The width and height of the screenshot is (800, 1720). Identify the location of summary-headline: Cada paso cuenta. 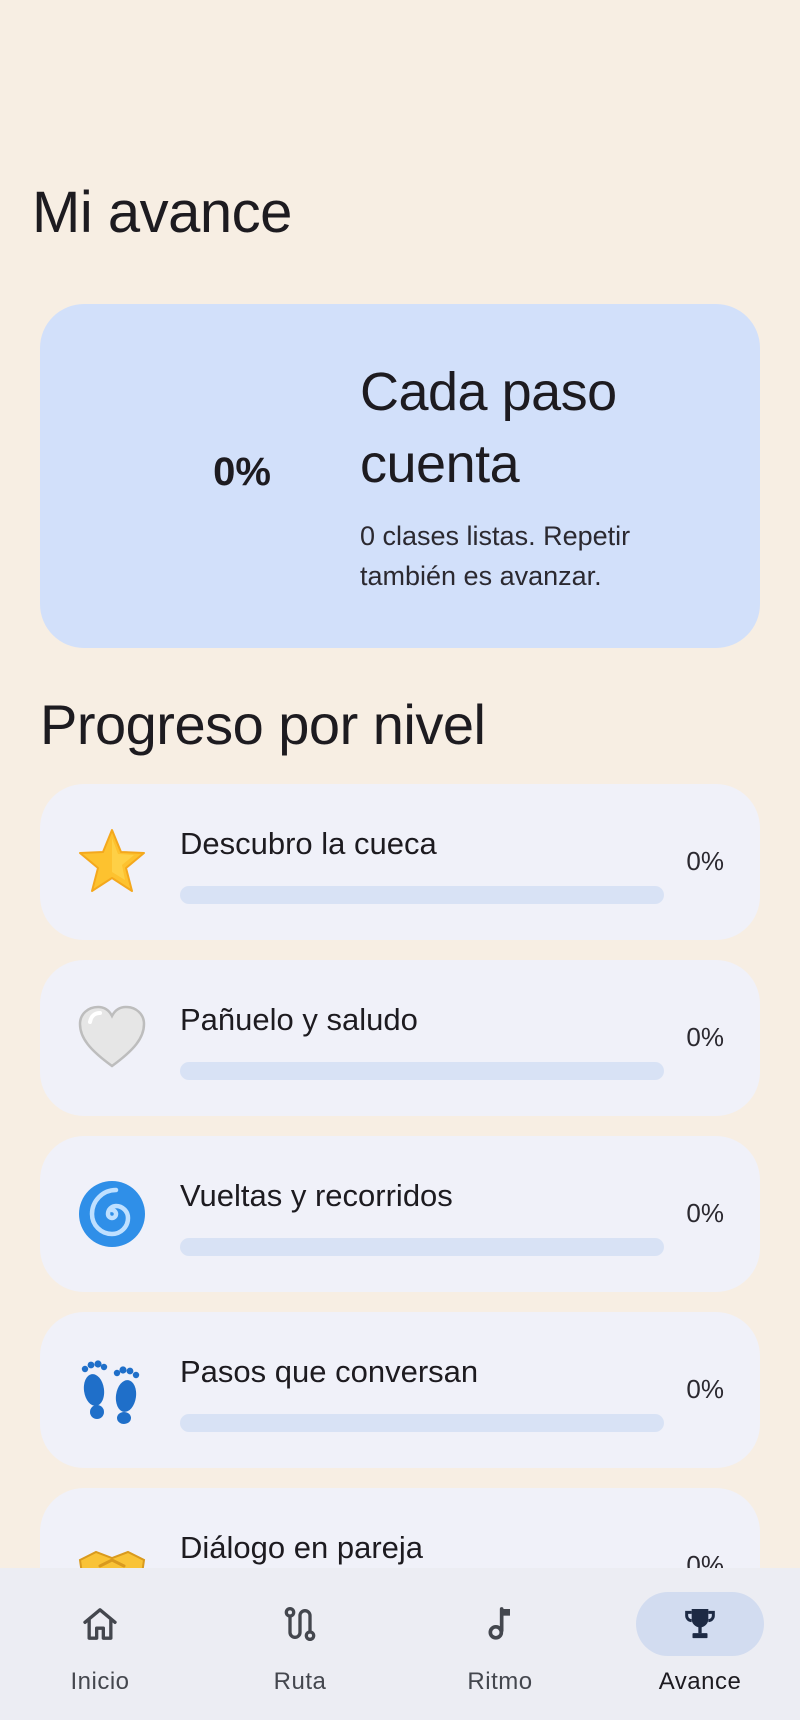
(488, 428).